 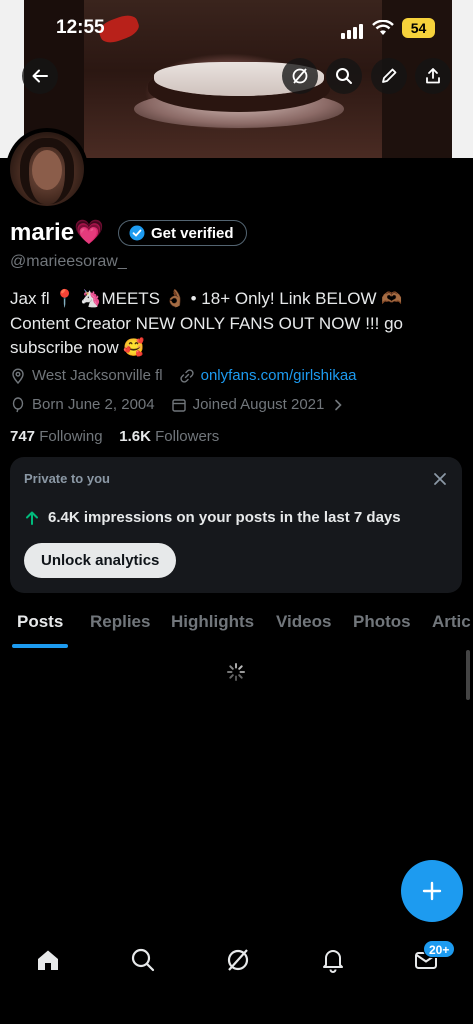 I want to click on back-button, so click(x=40, y=76).